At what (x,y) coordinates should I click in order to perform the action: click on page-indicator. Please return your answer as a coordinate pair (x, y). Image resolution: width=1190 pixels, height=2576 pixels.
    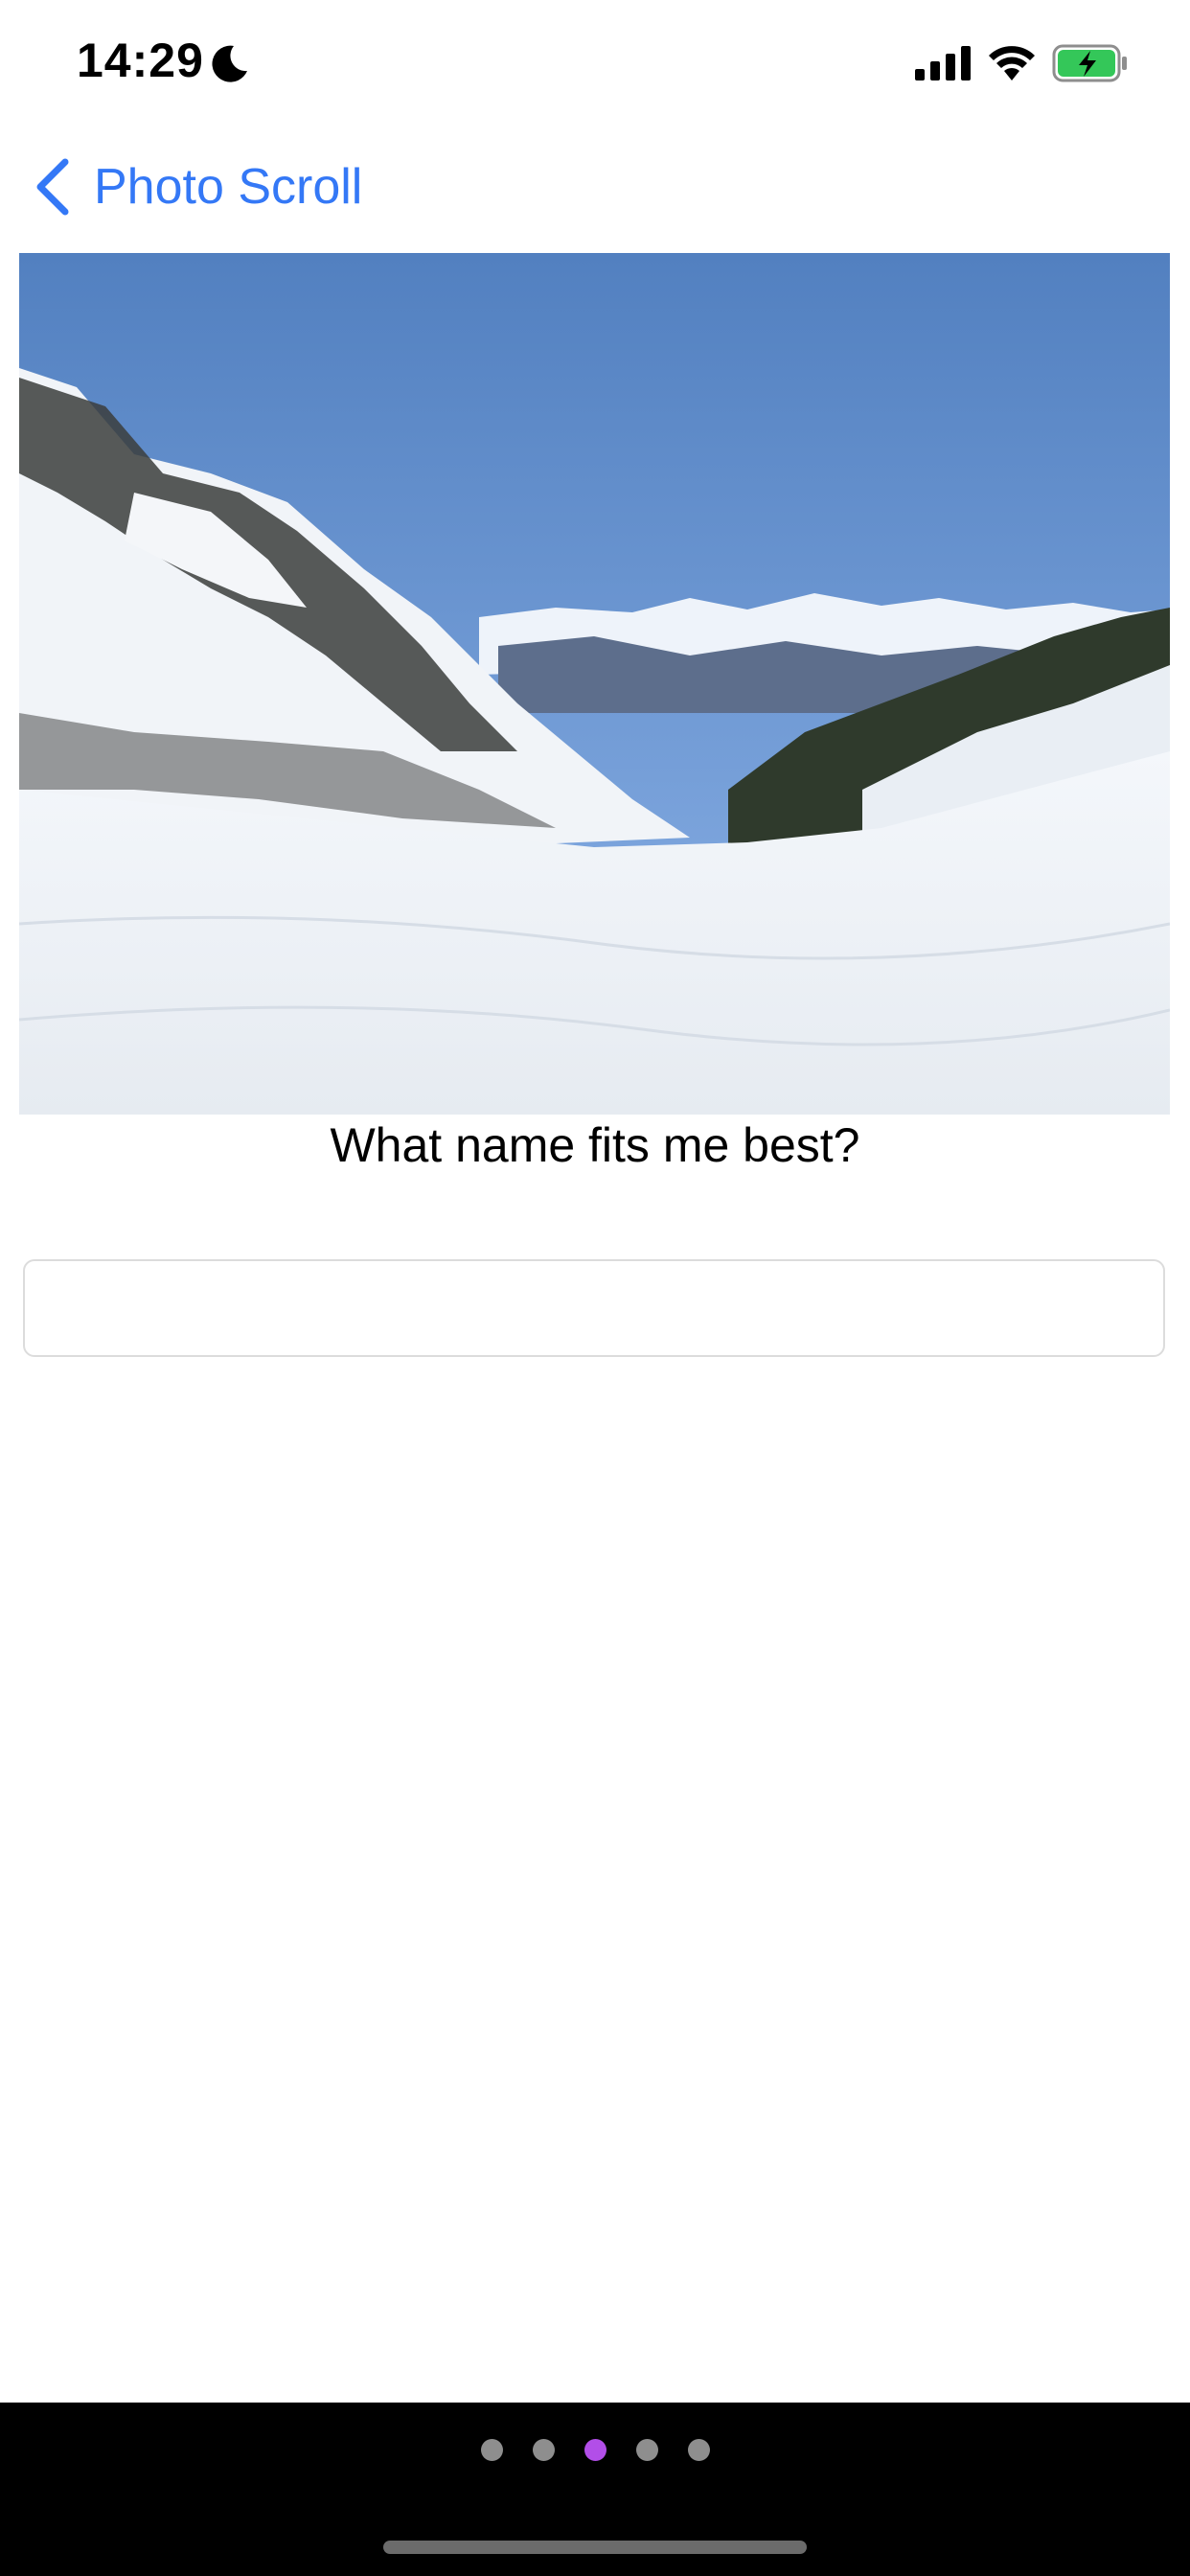
    Looking at the image, I should click on (595, 2450).